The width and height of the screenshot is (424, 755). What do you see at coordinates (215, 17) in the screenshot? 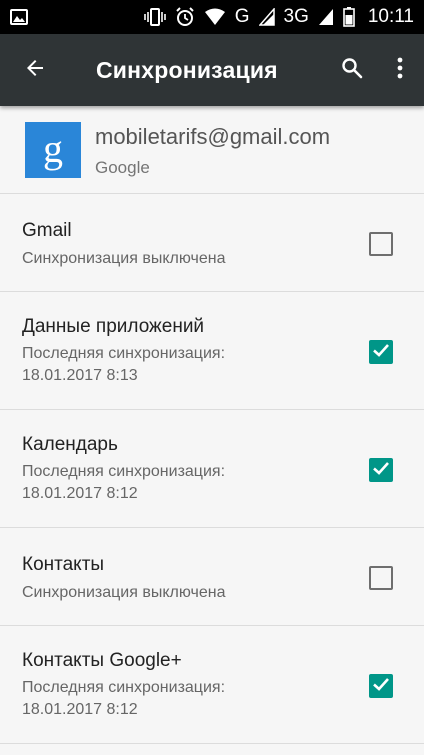
I see `wifi-icon` at bounding box center [215, 17].